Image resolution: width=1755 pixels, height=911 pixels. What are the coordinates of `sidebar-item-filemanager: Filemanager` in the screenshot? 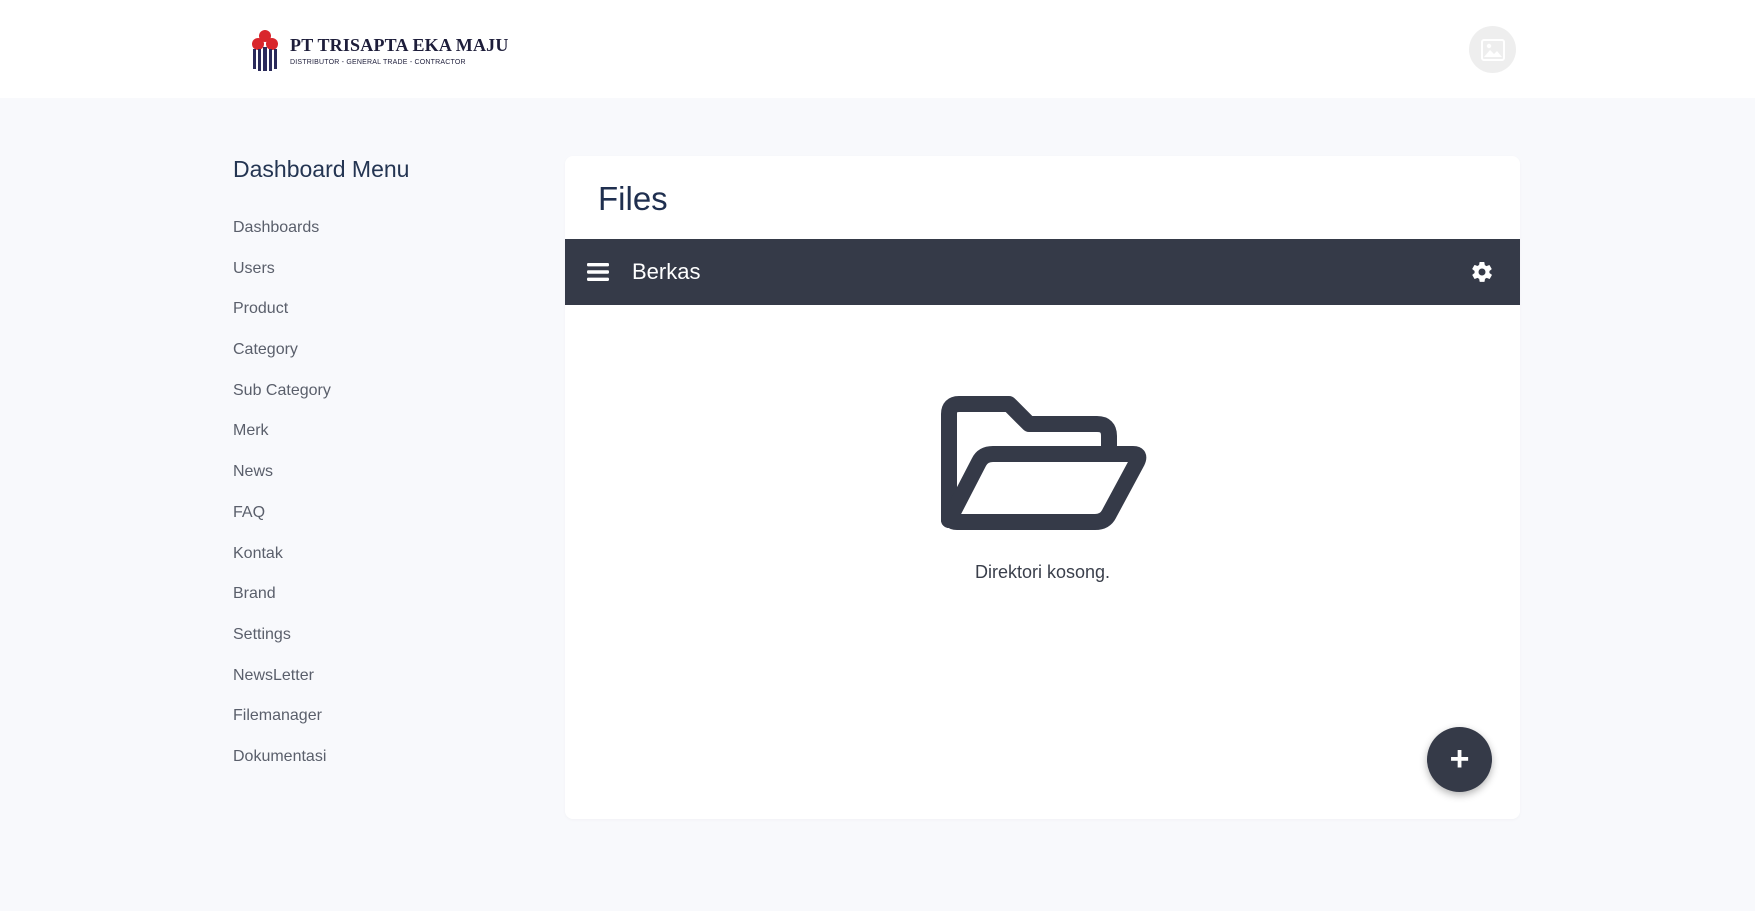 It's located at (383, 716).